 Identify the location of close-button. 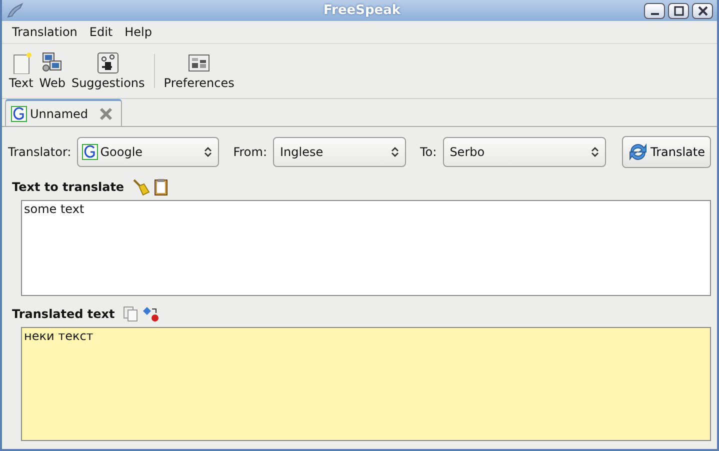
(702, 10).